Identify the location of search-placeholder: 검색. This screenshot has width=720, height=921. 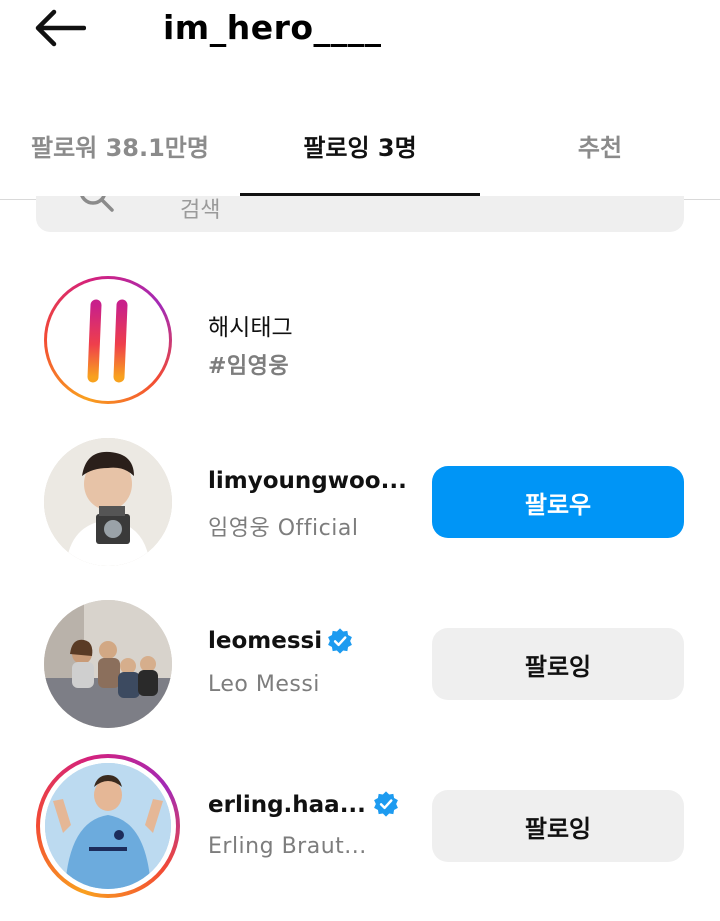
(200, 210).